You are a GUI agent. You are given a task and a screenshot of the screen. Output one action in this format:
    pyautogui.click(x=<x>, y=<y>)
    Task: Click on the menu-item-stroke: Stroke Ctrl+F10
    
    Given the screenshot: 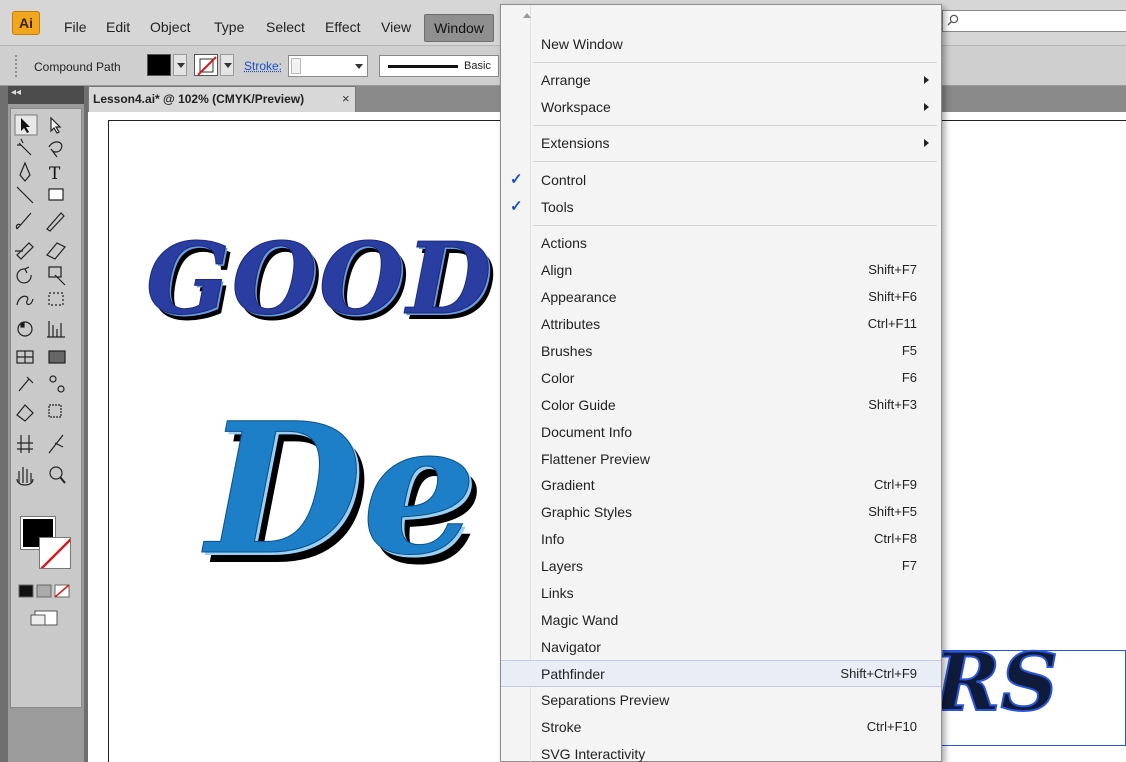 What is the action you would take?
    pyautogui.click(x=721, y=727)
    